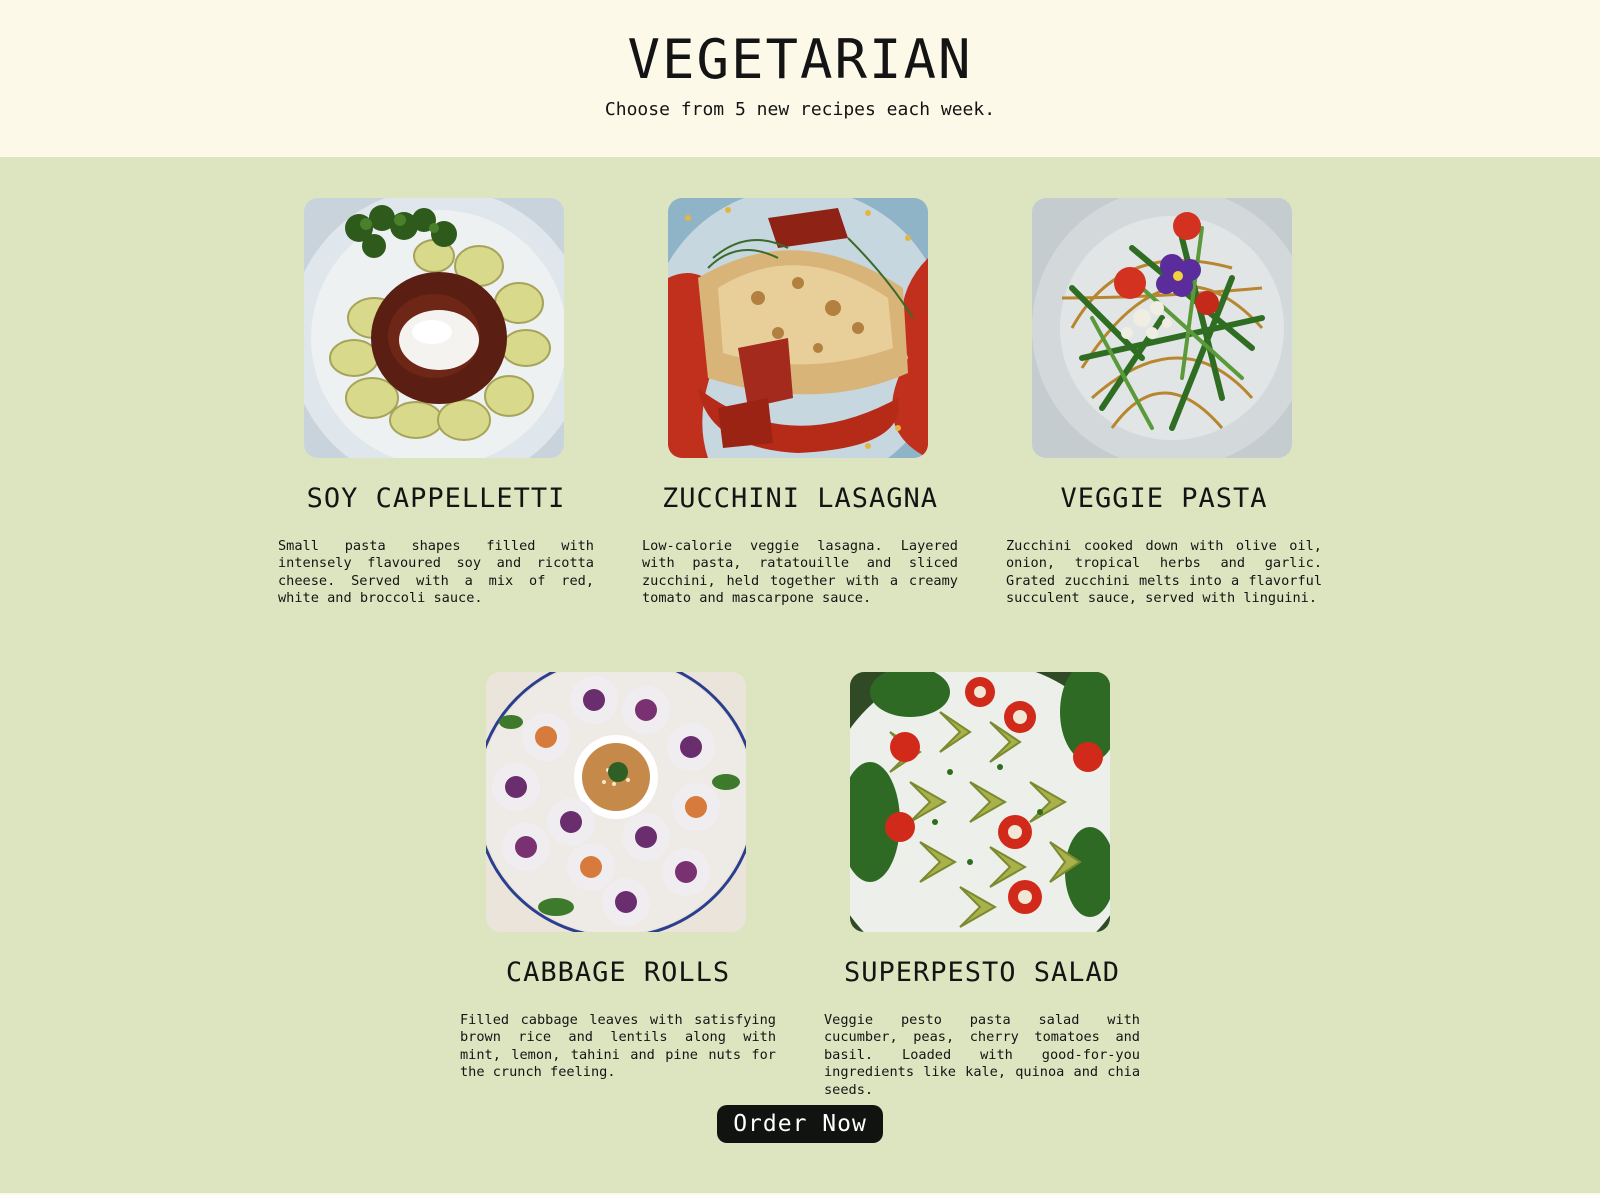  What do you see at coordinates (800, 498) in the screenshot?
I see `recipe-title: ZUCCHINI LASAGNA` at bounding box center [800, 498].